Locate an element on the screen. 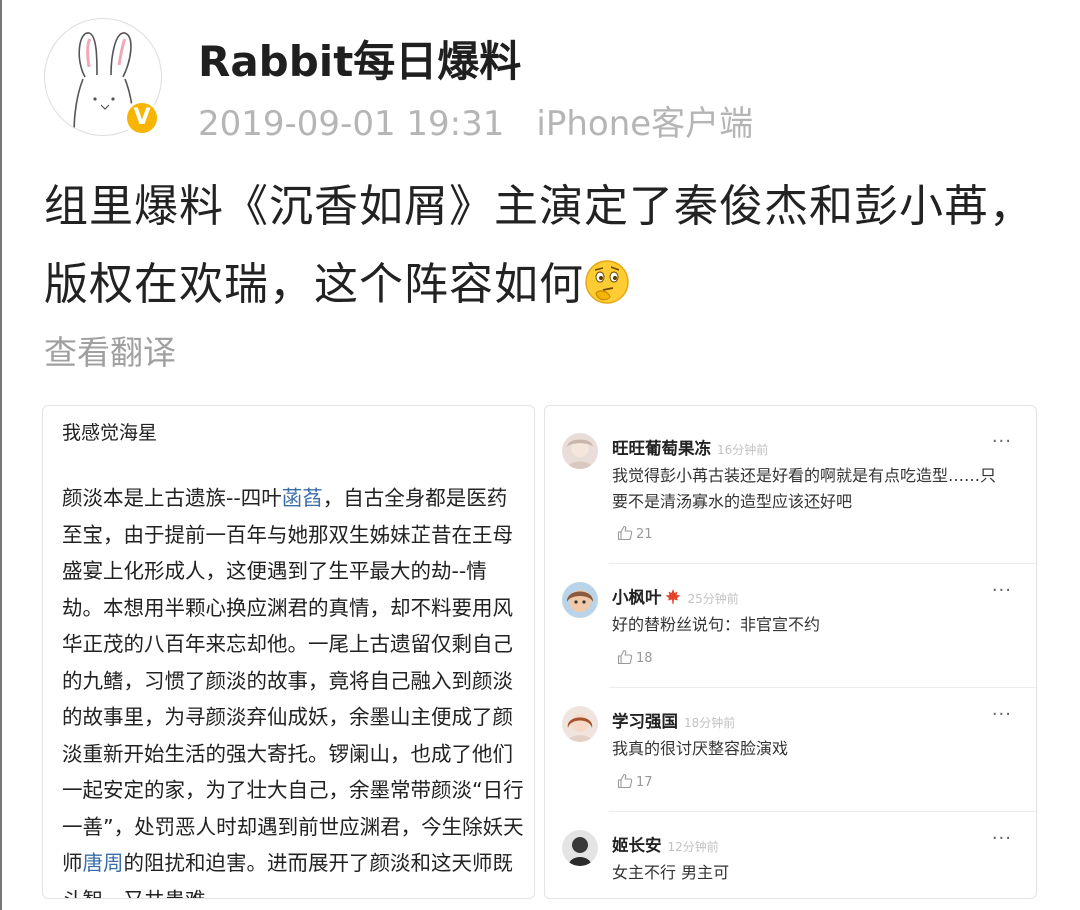 The image size is (1080, 910). post-meta: 2019-09-01 19:31 iPhone客户端 is located at coordinates (475, 120).